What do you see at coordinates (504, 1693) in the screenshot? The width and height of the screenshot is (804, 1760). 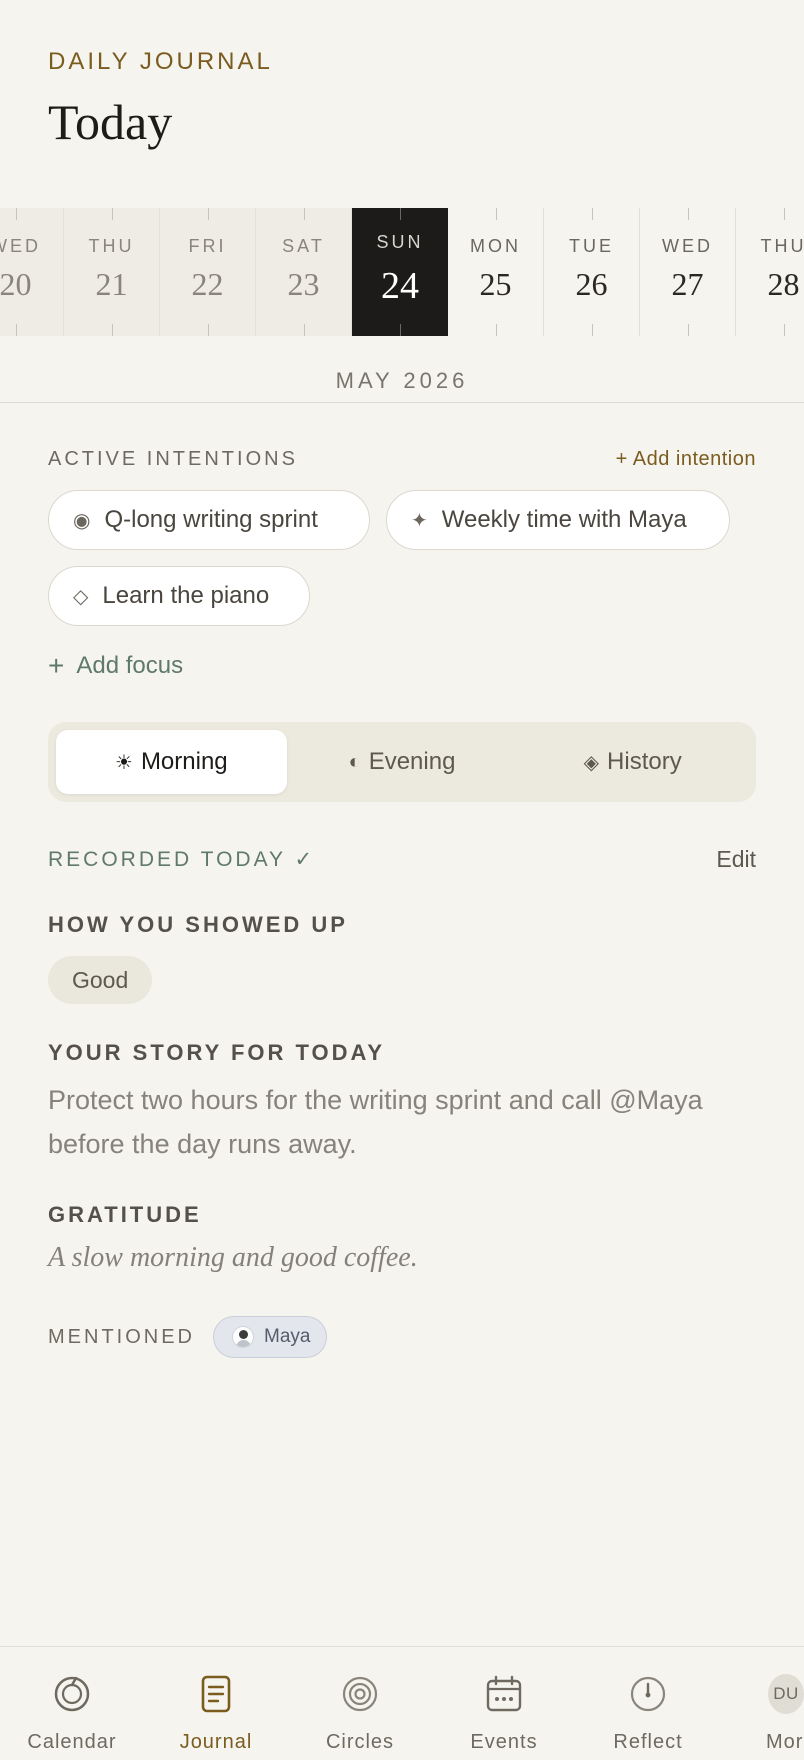 I see `events-icon` at bounding box center [504, 1693].